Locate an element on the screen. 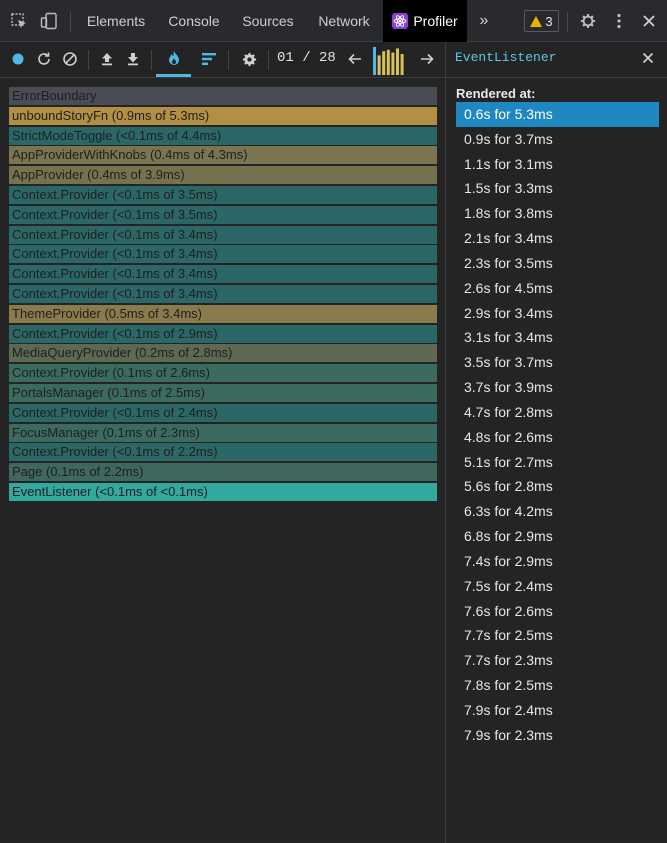 The height and width of the screenshot is (843, 667). render-item: 2.6s for 4.5ms is located at coordinates (557, 288).